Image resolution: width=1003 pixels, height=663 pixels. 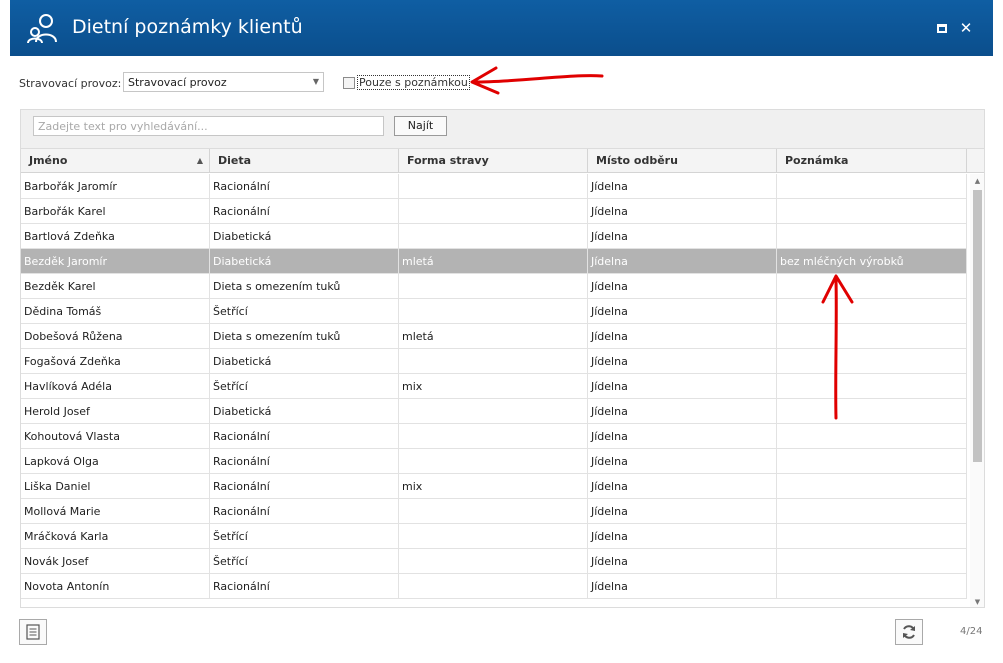 What do you see at coordinates (494, 586) in the screenshot?
I see `table-row: Novota Antonín Racionální Jídelna` at bounding box center [494, 586].